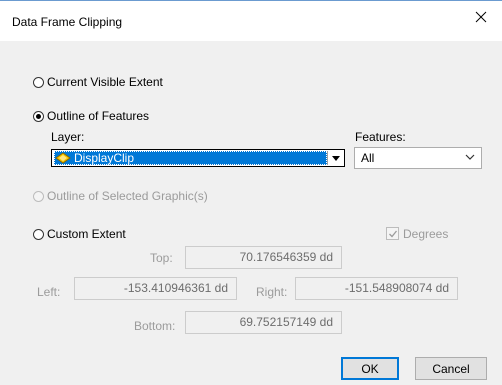 Image resolution: width=502 pixels, height=385 pixels. Describe the element at coordinates (63, 158) in the screenshot. I see `polygon-layer-icon` at that location.